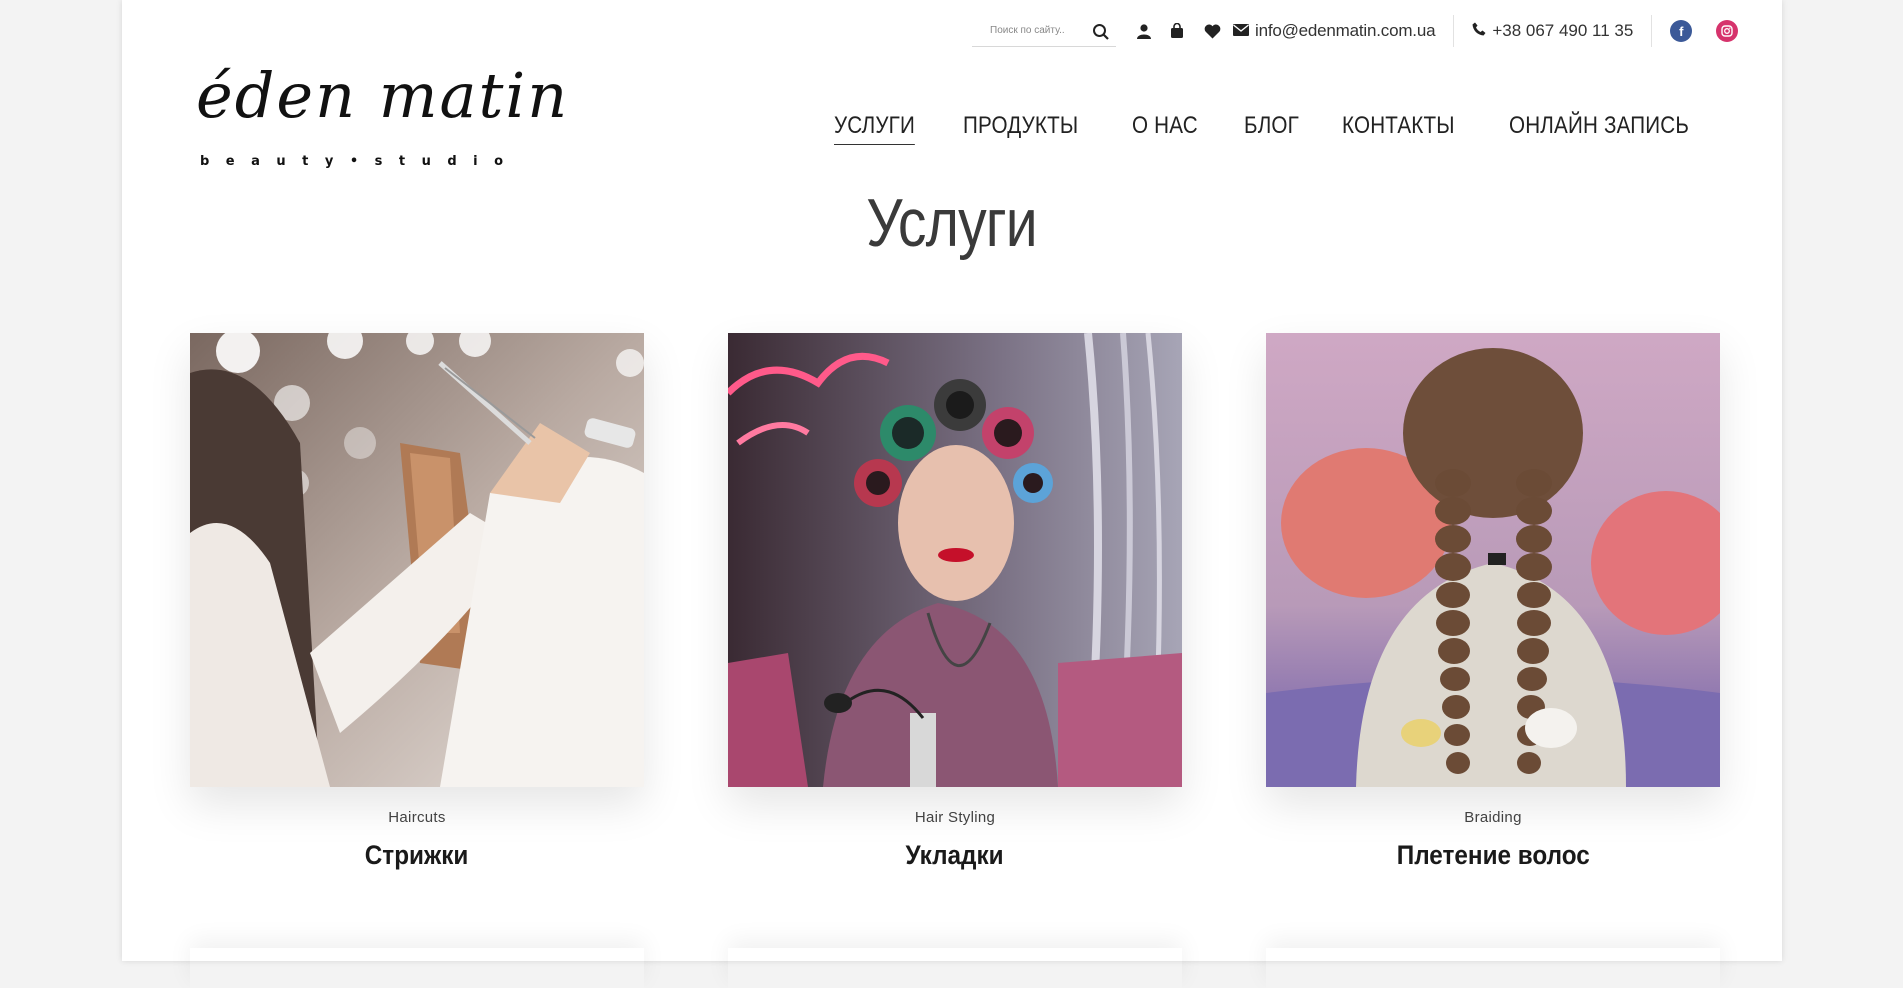 This screenshot has height=988, width=1903. What do you see at coordinates (1479, 31) in the screenshot?
I see `phone-icon` at bounding box center [1479, 31].